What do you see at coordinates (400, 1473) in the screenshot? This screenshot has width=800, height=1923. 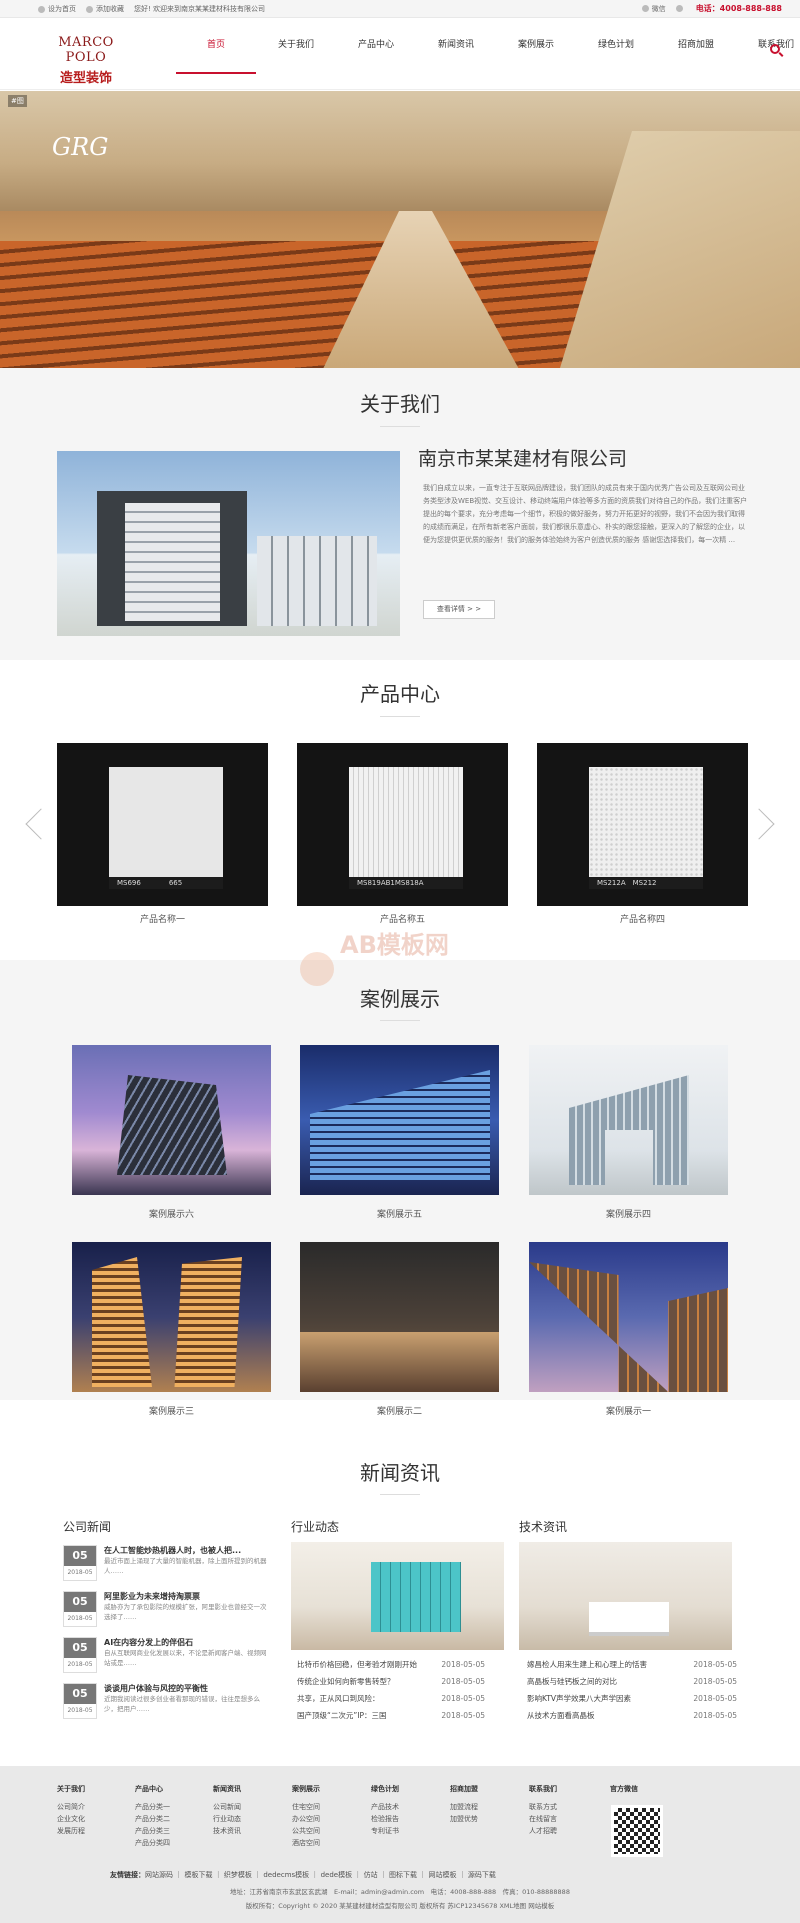 I see `news-title: 新闻资讯` at bounding box center [400, 1473].